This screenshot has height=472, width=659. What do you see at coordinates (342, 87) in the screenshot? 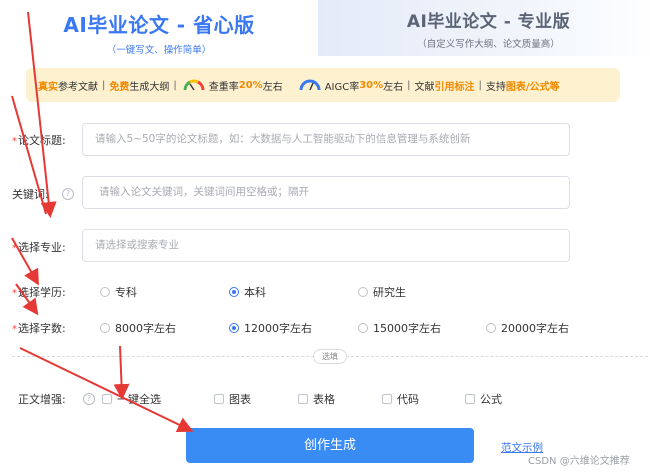
I see `banner-text: AIGC率` at bounding box center [342, 87].